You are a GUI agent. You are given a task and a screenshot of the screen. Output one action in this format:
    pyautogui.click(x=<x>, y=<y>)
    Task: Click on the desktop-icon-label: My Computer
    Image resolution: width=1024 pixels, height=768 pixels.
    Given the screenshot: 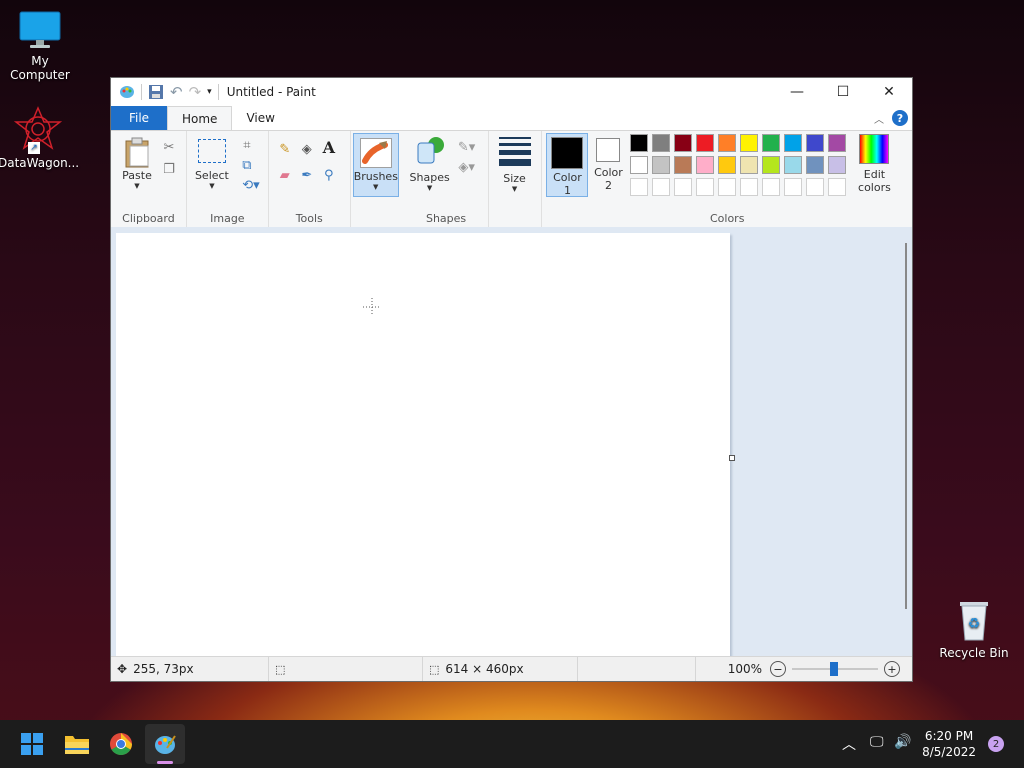 What is the action you would take?
    pyautogui.click(x=40, y=68)
    